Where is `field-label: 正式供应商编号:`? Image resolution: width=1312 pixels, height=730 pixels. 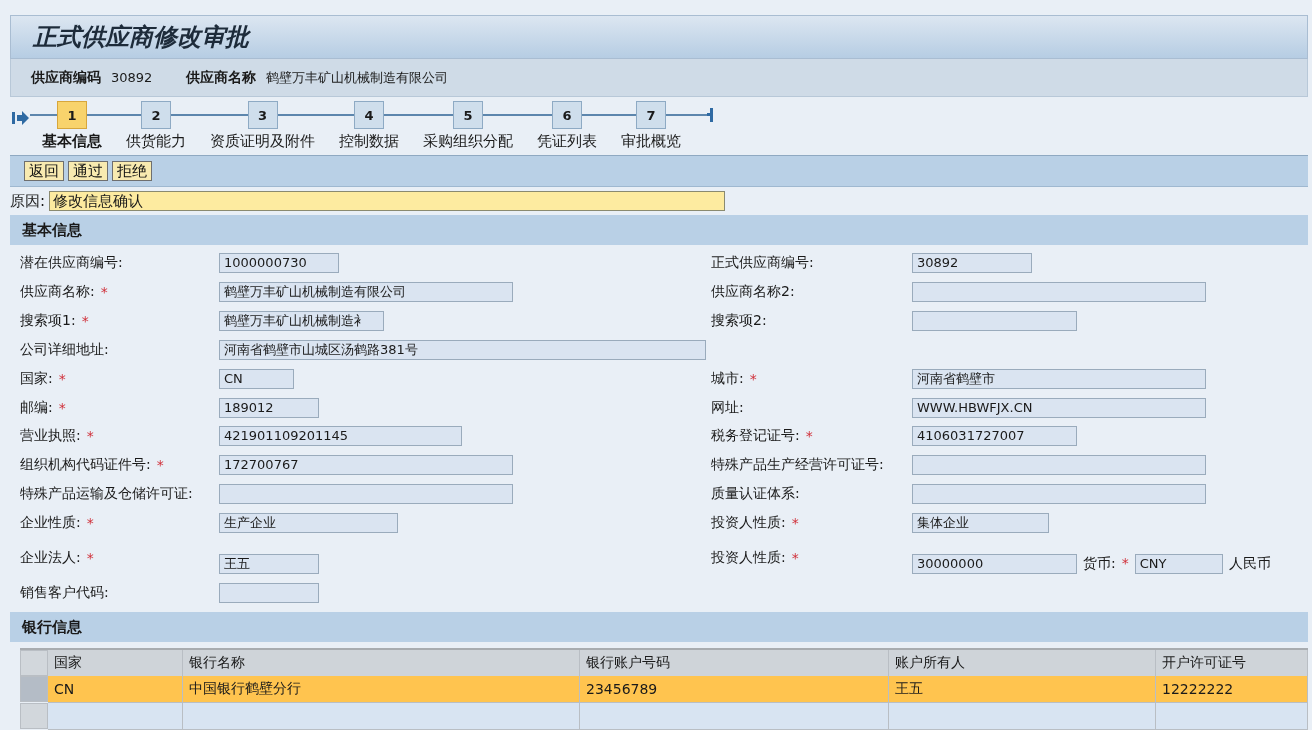 field-label: 正式供应商编号: is located at coordinates (763, 262).